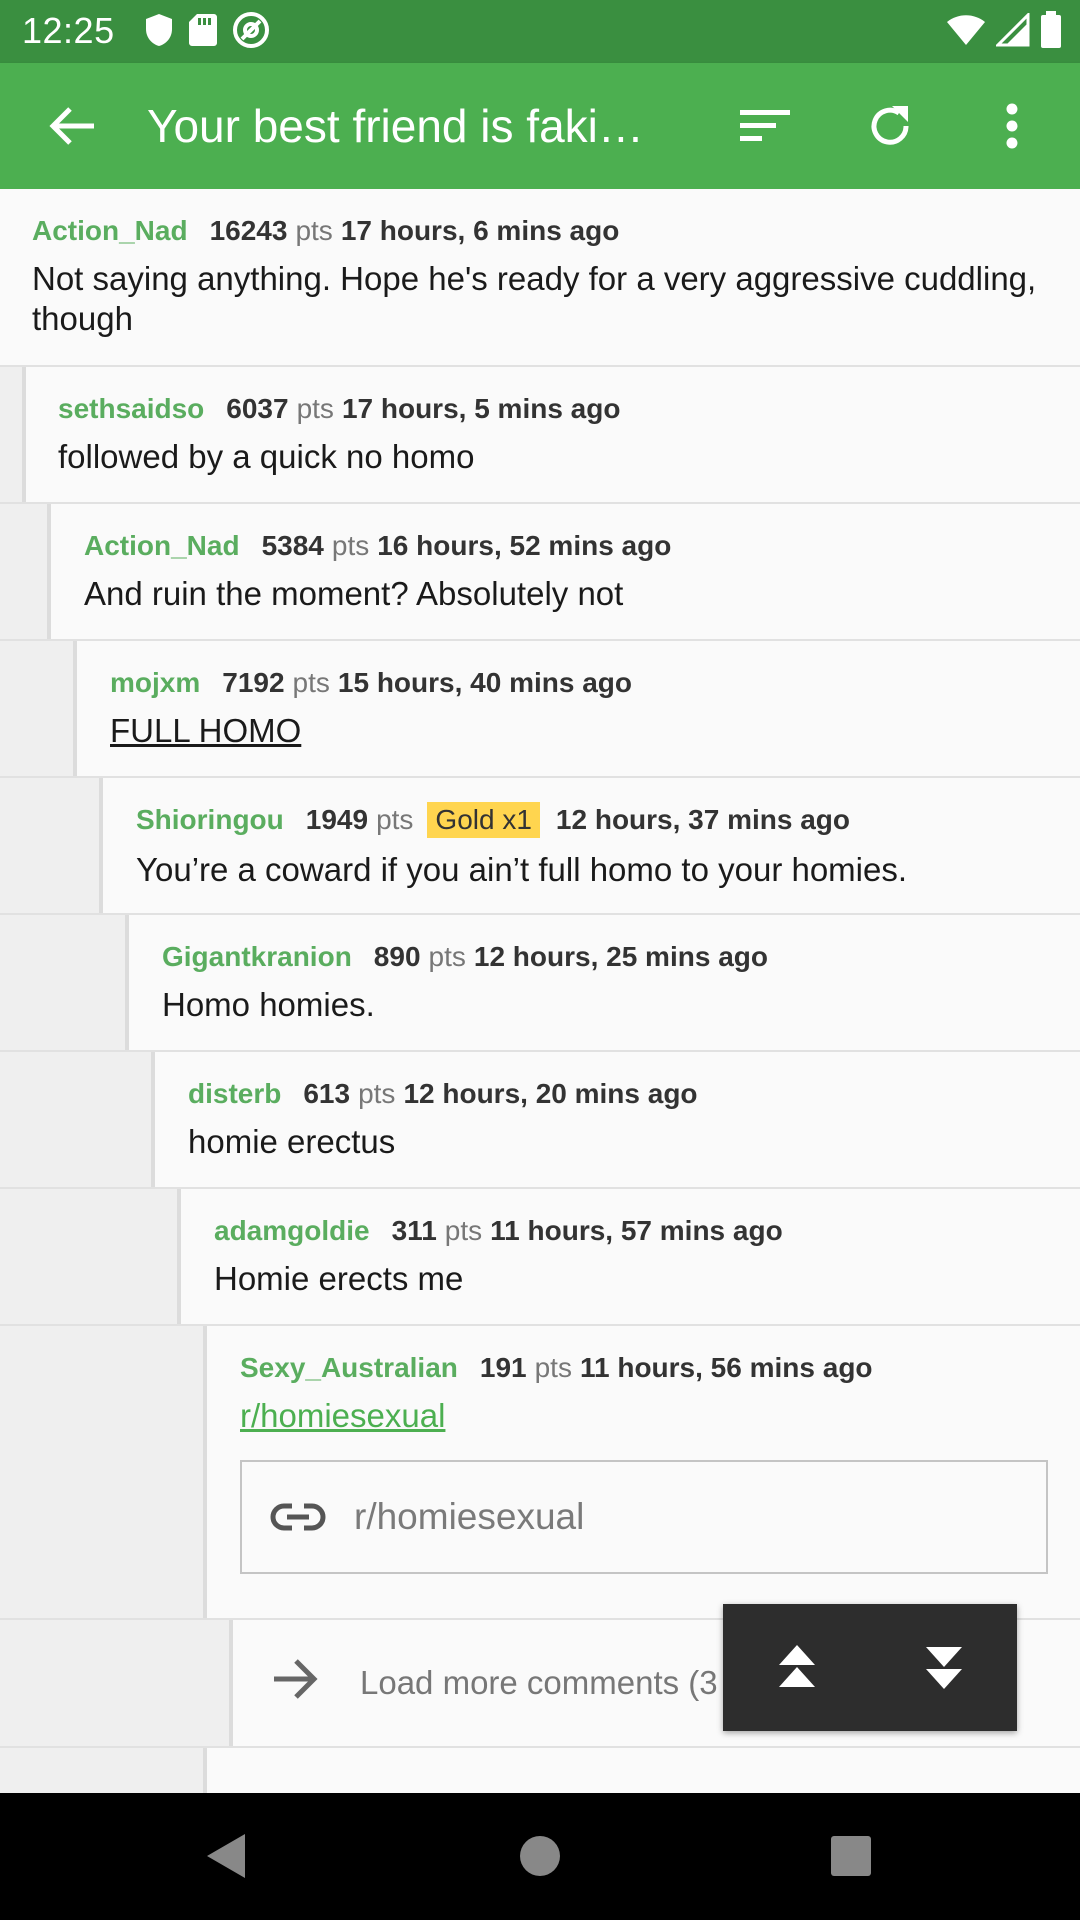  Describe the element at coordinates (248, 230) in the screenshot. I see `comment-score: 16243` at that location.